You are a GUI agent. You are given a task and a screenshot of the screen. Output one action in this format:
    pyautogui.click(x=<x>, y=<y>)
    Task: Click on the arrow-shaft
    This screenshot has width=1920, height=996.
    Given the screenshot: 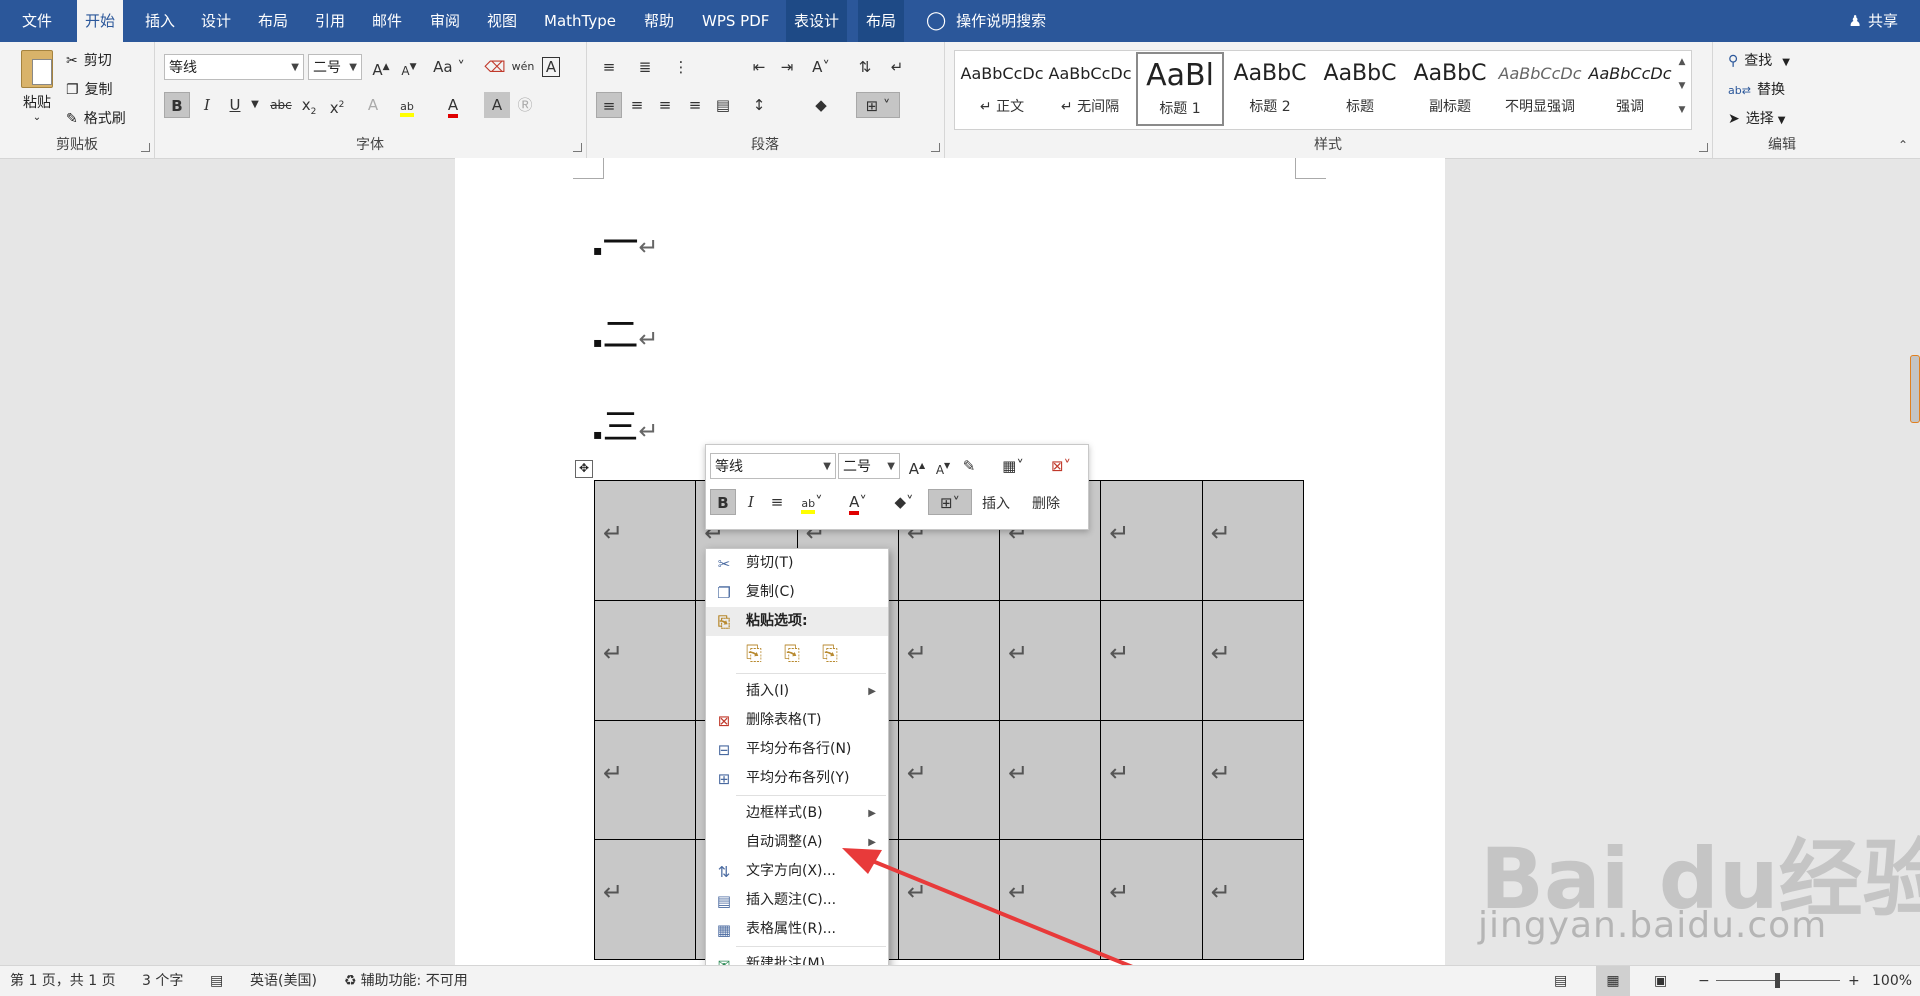 What is the action you would take?
    pyautogui.click(x=1002, y=914)
    